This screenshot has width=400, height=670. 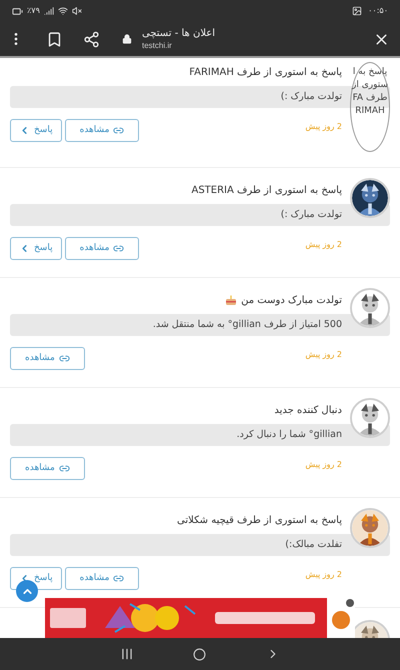 I want to click on notification-title: پاسخ به استوری از طرف قیچیه شکلاتی, so click(x=259, y=521).